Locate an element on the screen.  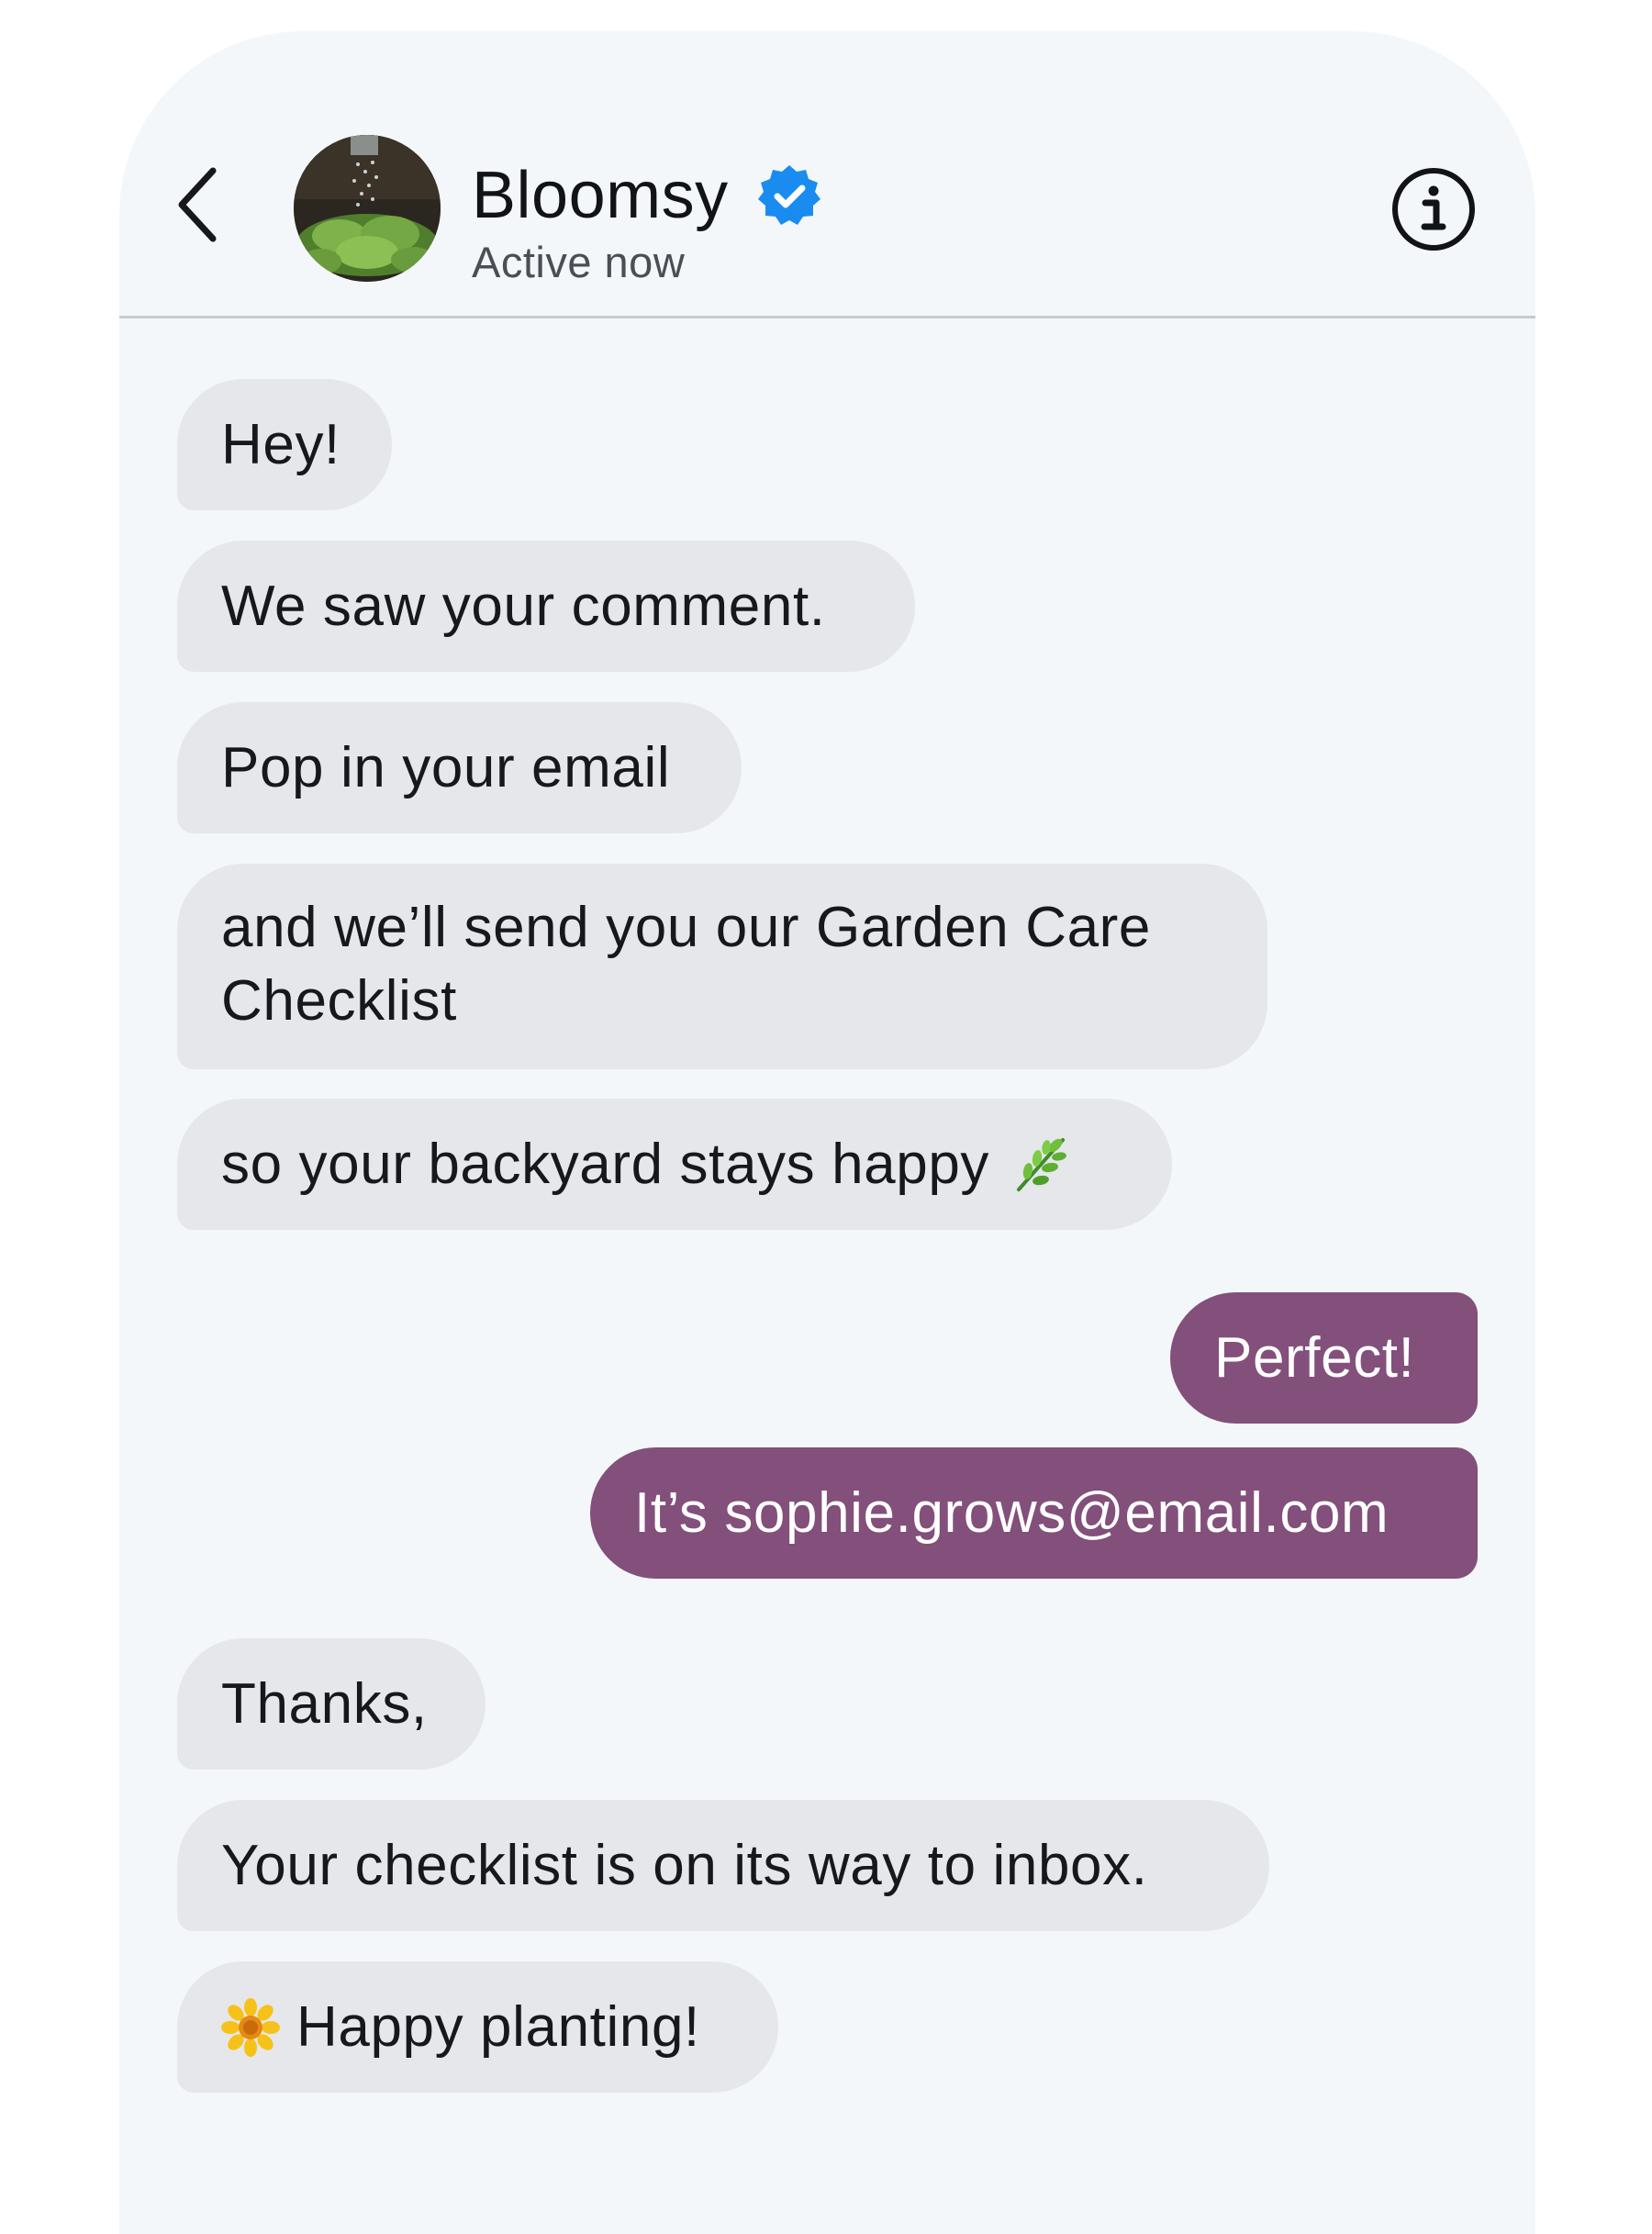
message-text: We saw your comment. is located at coordinates (524, 606).